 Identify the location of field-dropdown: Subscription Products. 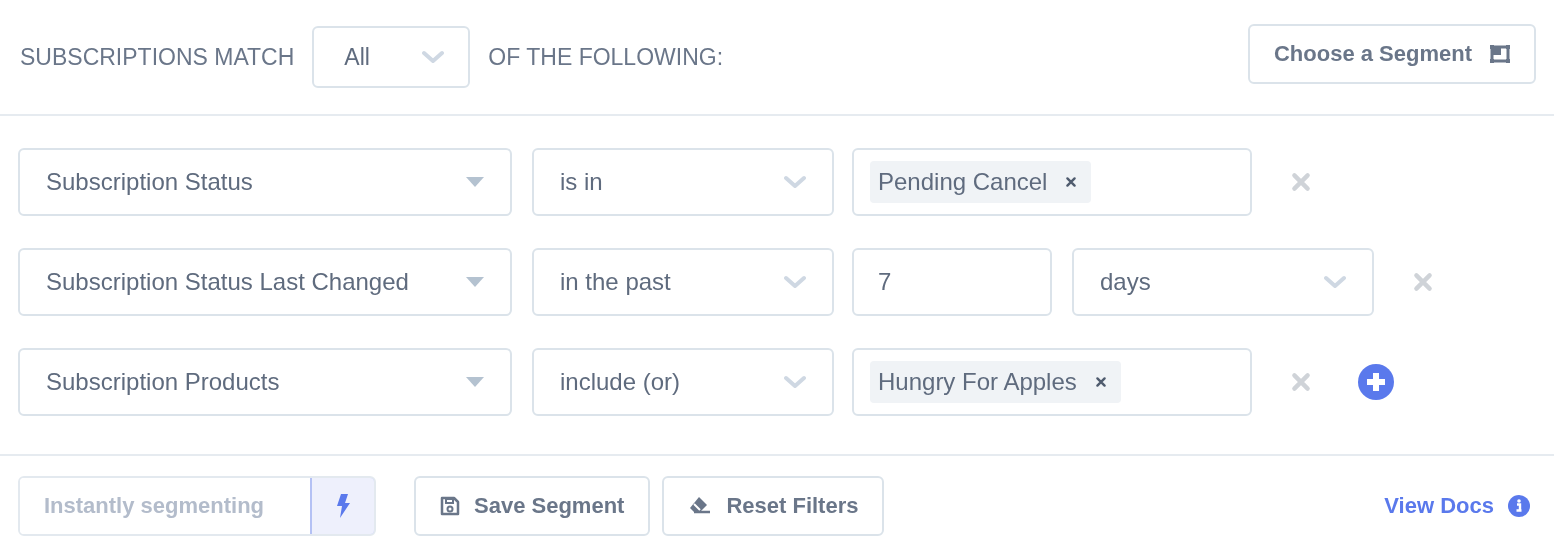
(265, 382).